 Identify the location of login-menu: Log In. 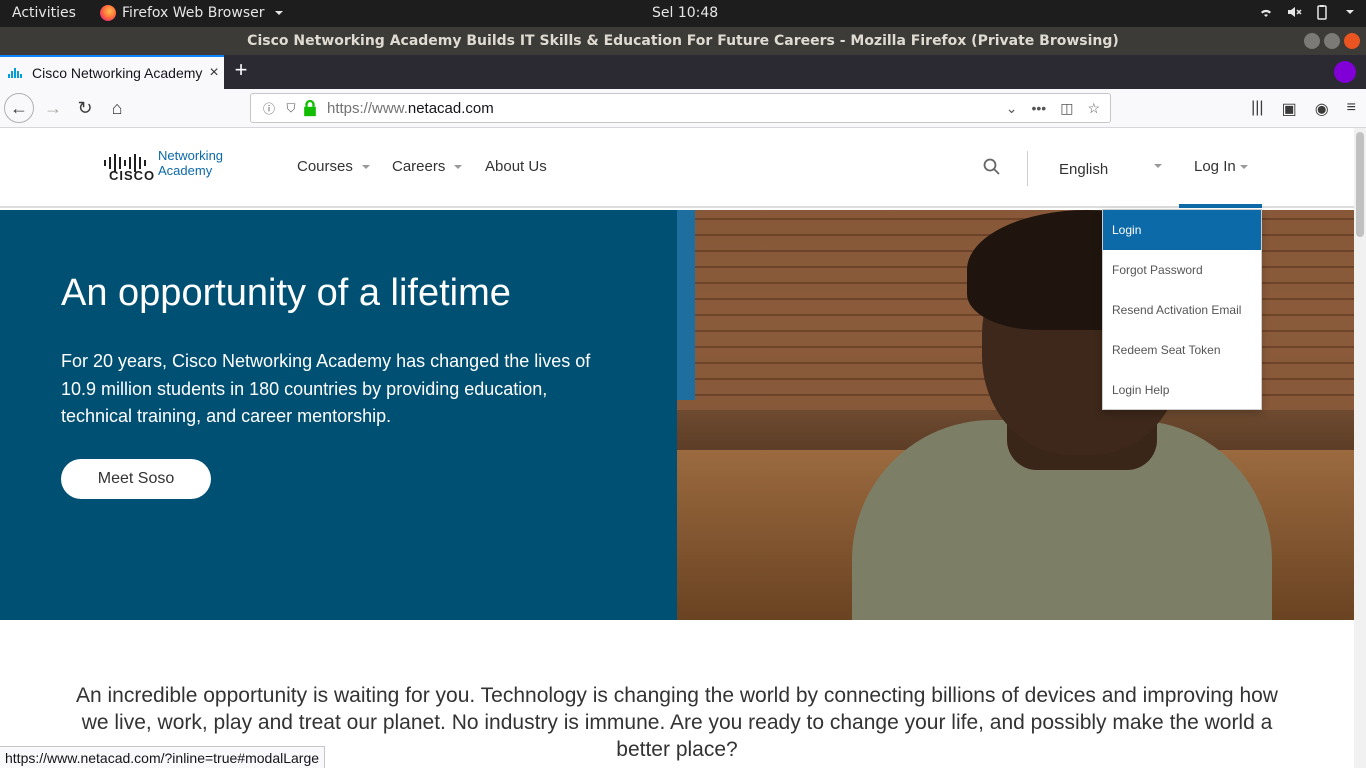
(1221, 166).